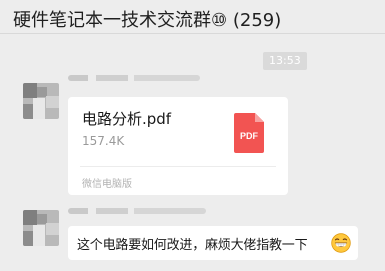  What do you see at coordinates (285, 61) in the screenshot?
I see `message-timestamp: 13:53` at bounding box center [285, 61].